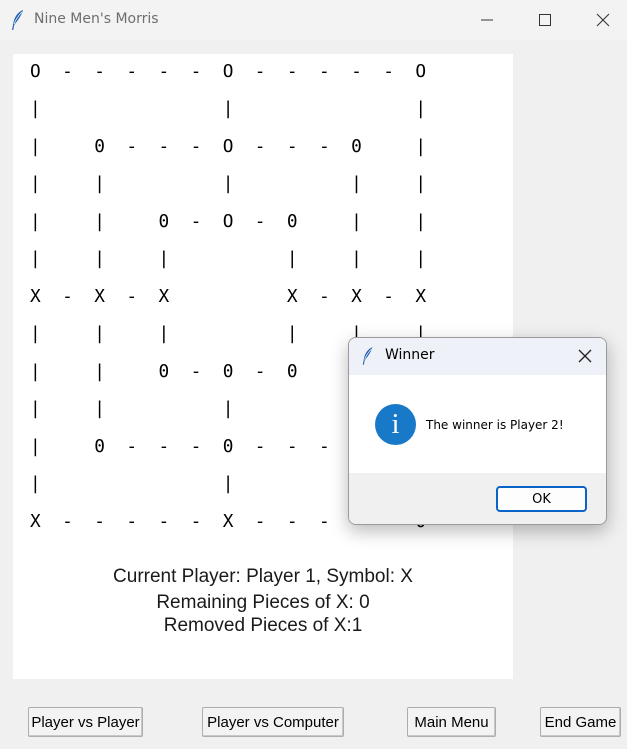  I want to click on board-row: X - X - X X - X - X, so click(228, 297).